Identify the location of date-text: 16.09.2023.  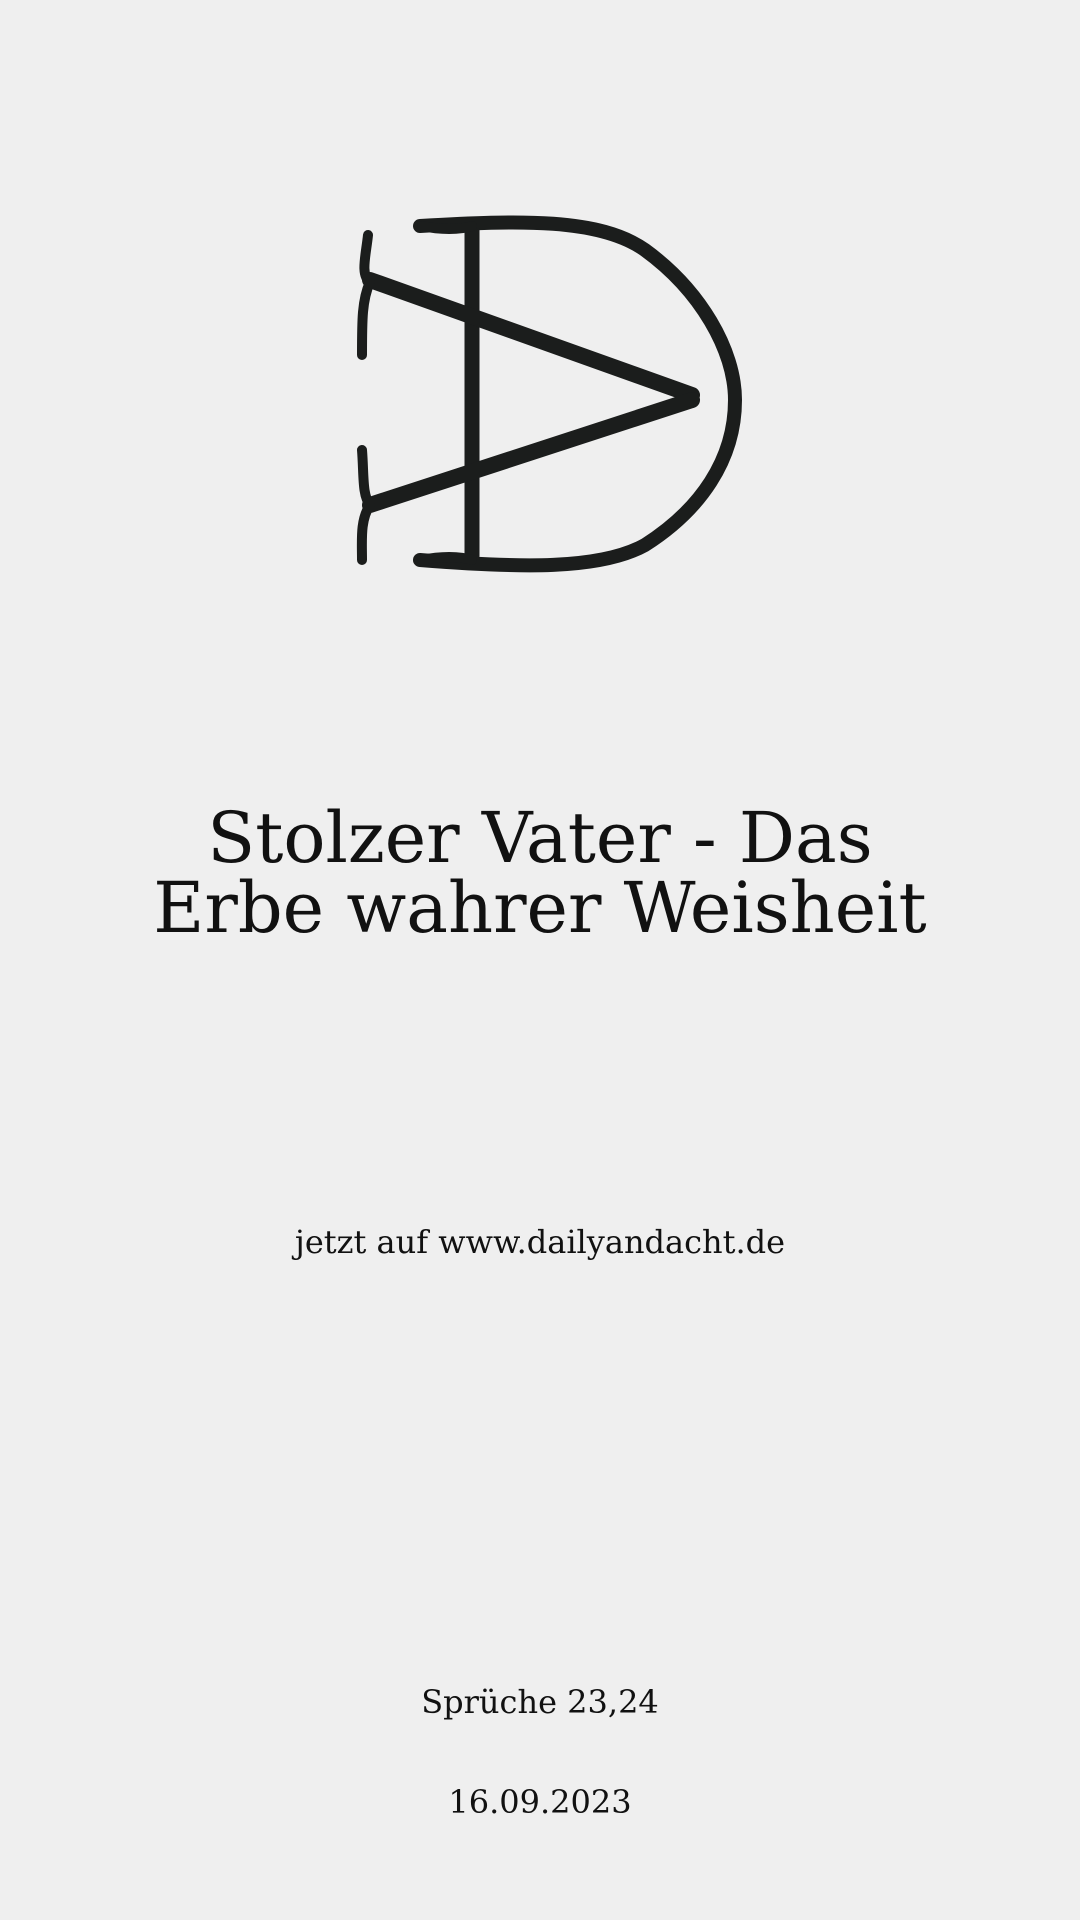
(540, 1802).